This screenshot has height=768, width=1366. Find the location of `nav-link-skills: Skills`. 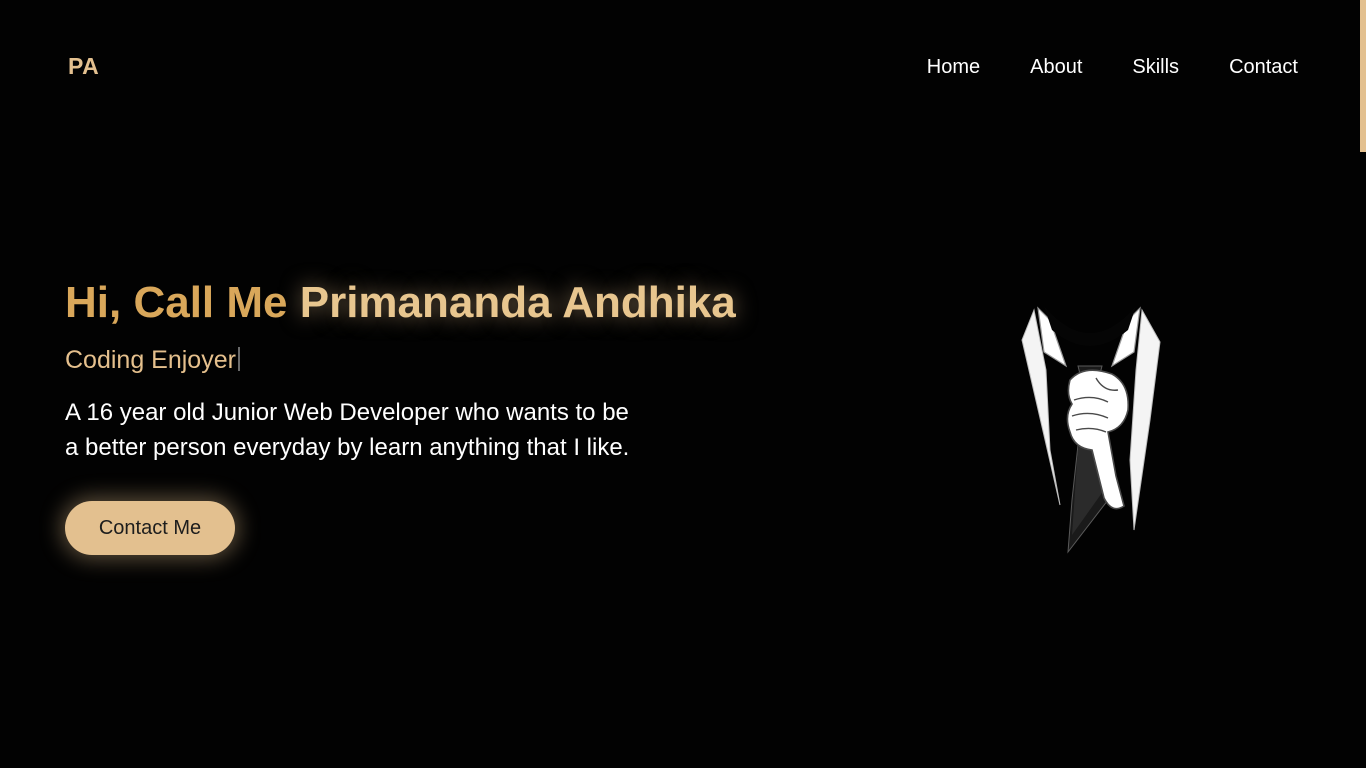

nav-link-skills: Skills is located at coordinates (1155, 67).